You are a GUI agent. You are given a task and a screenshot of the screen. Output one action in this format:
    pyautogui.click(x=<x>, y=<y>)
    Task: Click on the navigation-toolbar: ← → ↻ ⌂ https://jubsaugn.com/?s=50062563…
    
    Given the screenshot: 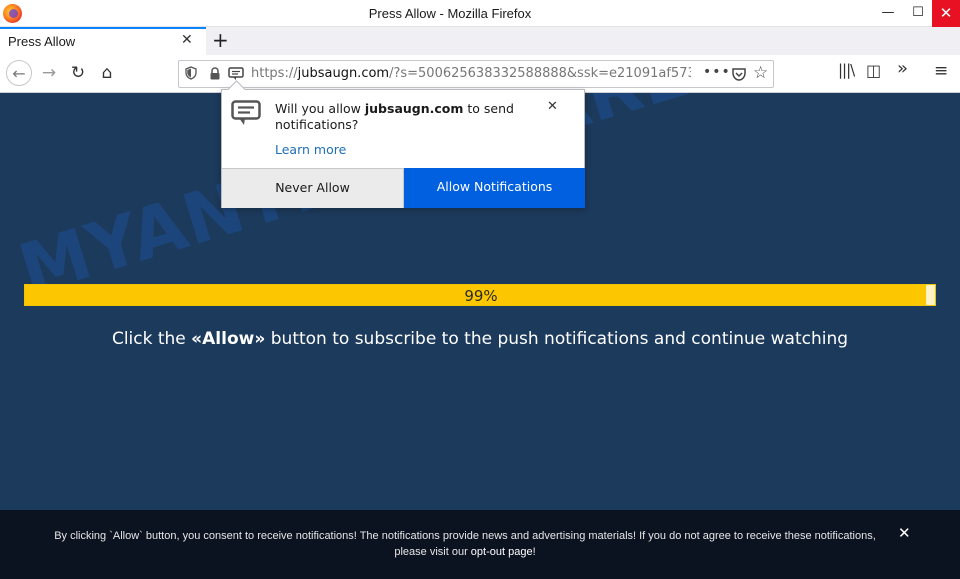 What is the action you would take?
    pyautogui.click(x=480, y=74)
    